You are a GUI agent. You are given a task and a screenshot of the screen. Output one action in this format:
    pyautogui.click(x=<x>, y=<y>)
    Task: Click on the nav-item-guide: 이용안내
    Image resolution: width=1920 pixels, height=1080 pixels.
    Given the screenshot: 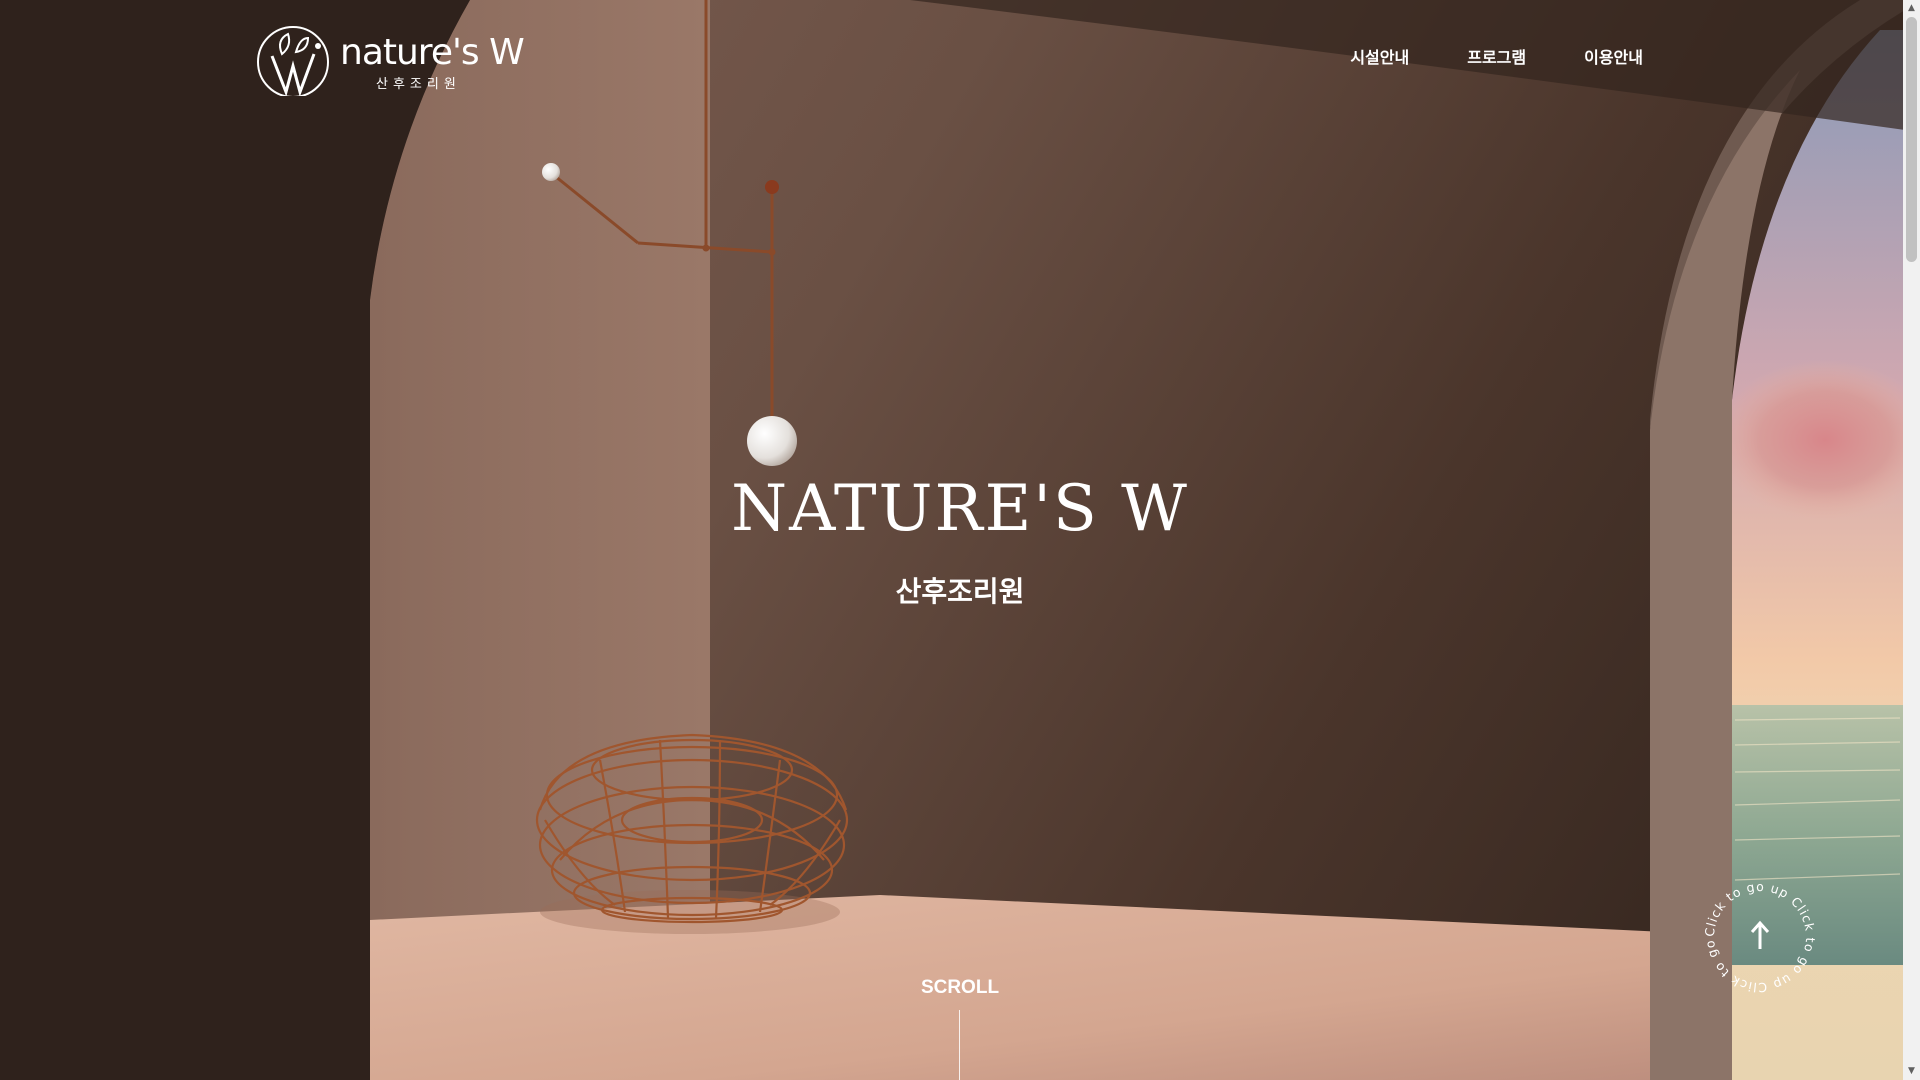 What is the action you would take?
    pyautogui.click(x=1613, y=56)
    